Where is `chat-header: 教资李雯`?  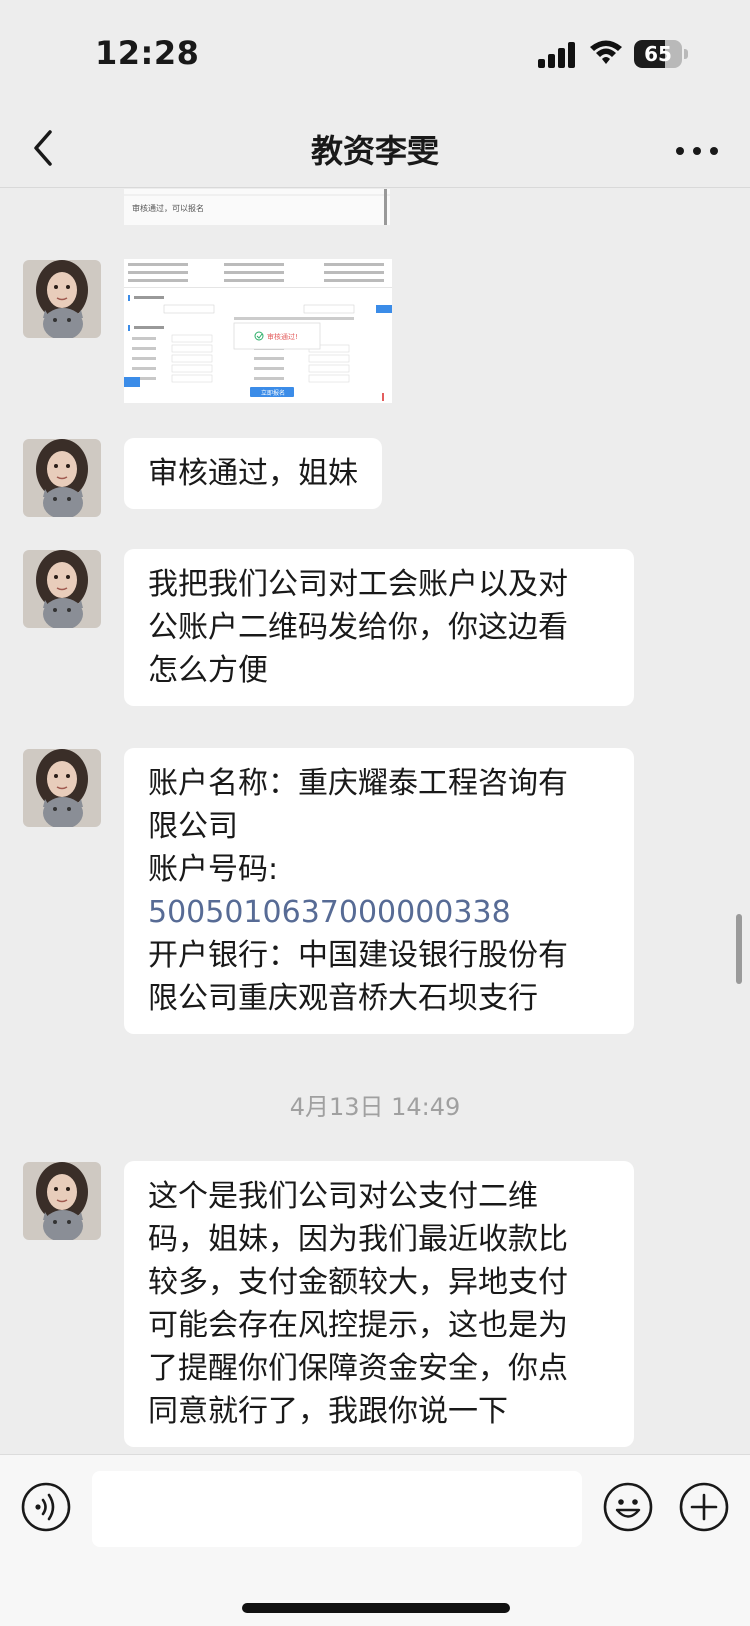
chat-header: 教资李雯 is located at coordinates (375, 149).